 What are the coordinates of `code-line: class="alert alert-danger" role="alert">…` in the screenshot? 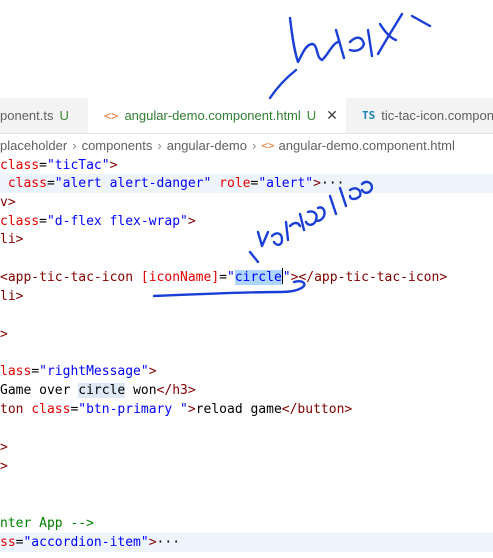 It's located at (246, 183).